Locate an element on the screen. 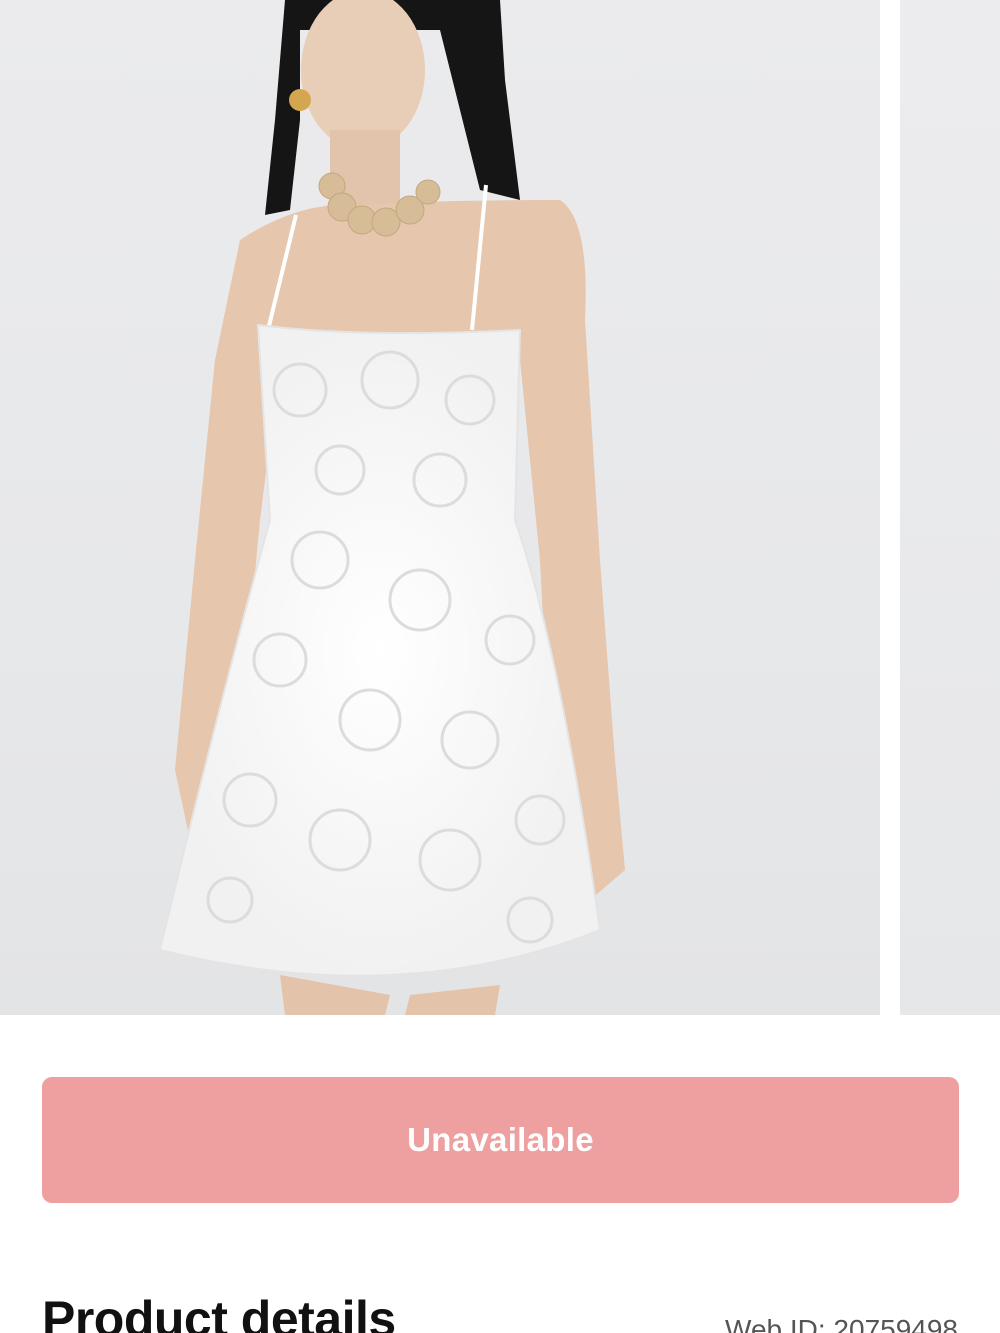 The height and width of the screenshot is (1333, 1000). product-image-next is located at coordinates (950, 507).